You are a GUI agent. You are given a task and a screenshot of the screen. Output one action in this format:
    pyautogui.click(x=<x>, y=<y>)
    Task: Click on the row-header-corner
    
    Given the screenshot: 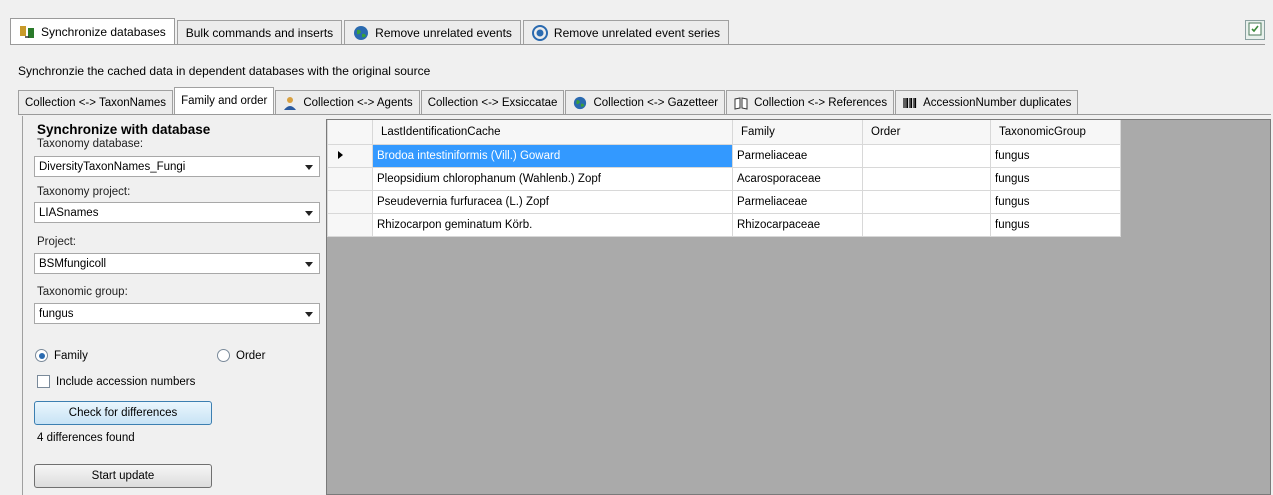 What is the action you would take?
    pyautogui.click(x=350, y=132)
    